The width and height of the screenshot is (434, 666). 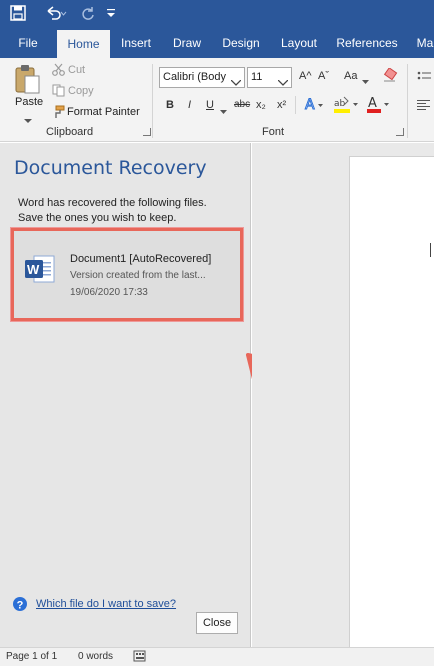 I want to click on help-icon: ?, so click(x=20, y=605).